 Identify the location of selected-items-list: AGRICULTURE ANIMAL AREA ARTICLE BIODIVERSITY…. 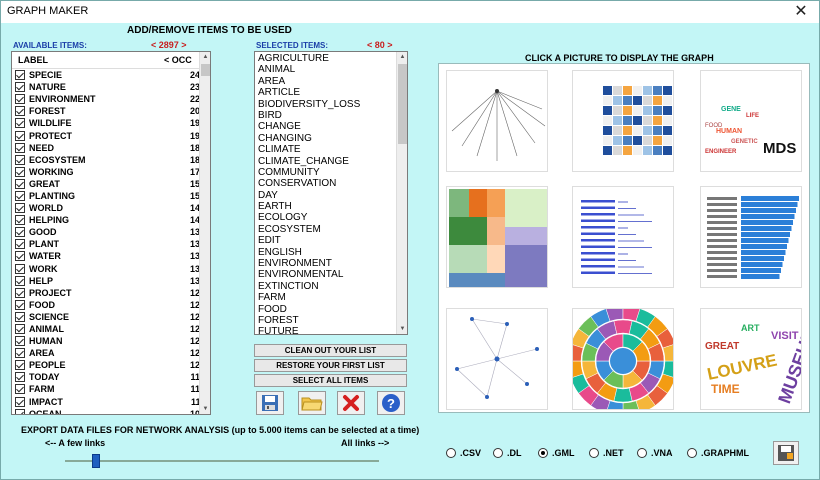
(331, 193).